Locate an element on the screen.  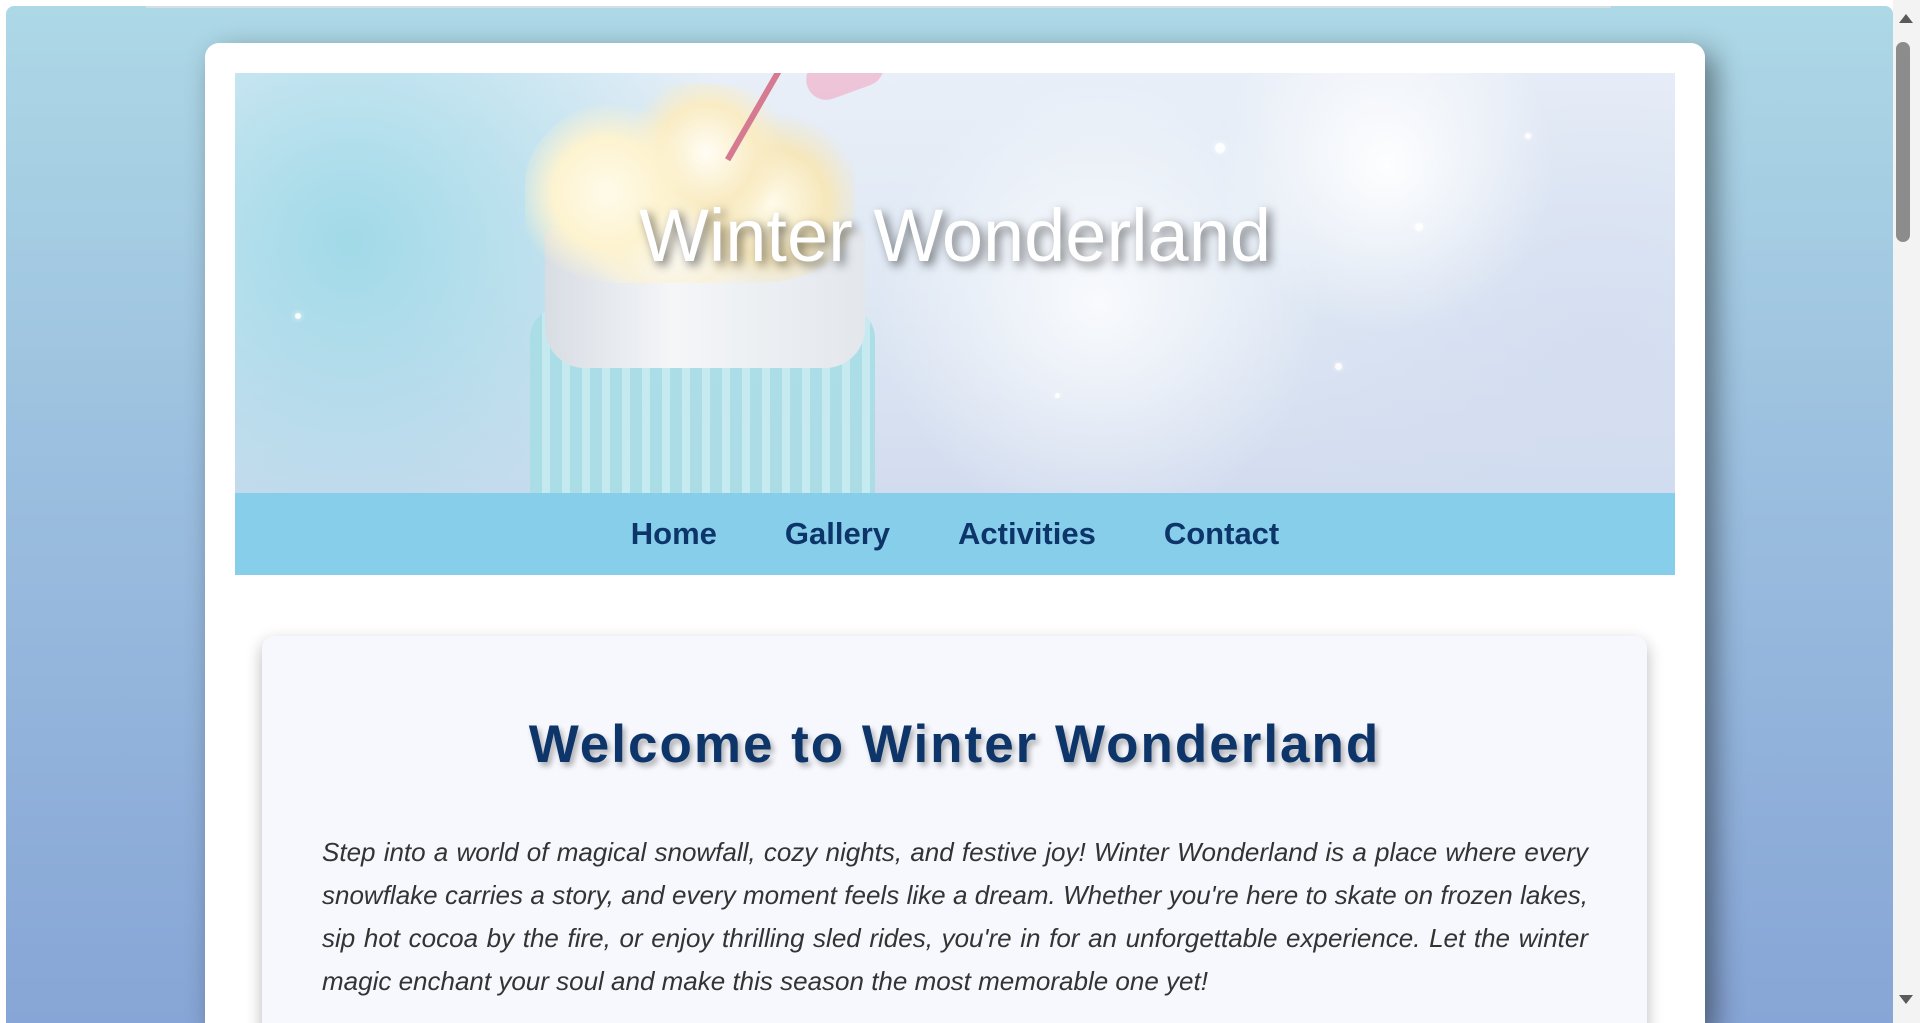
main-navigation: Home Gallery Activities Contact is located at coordinates (955, 534).